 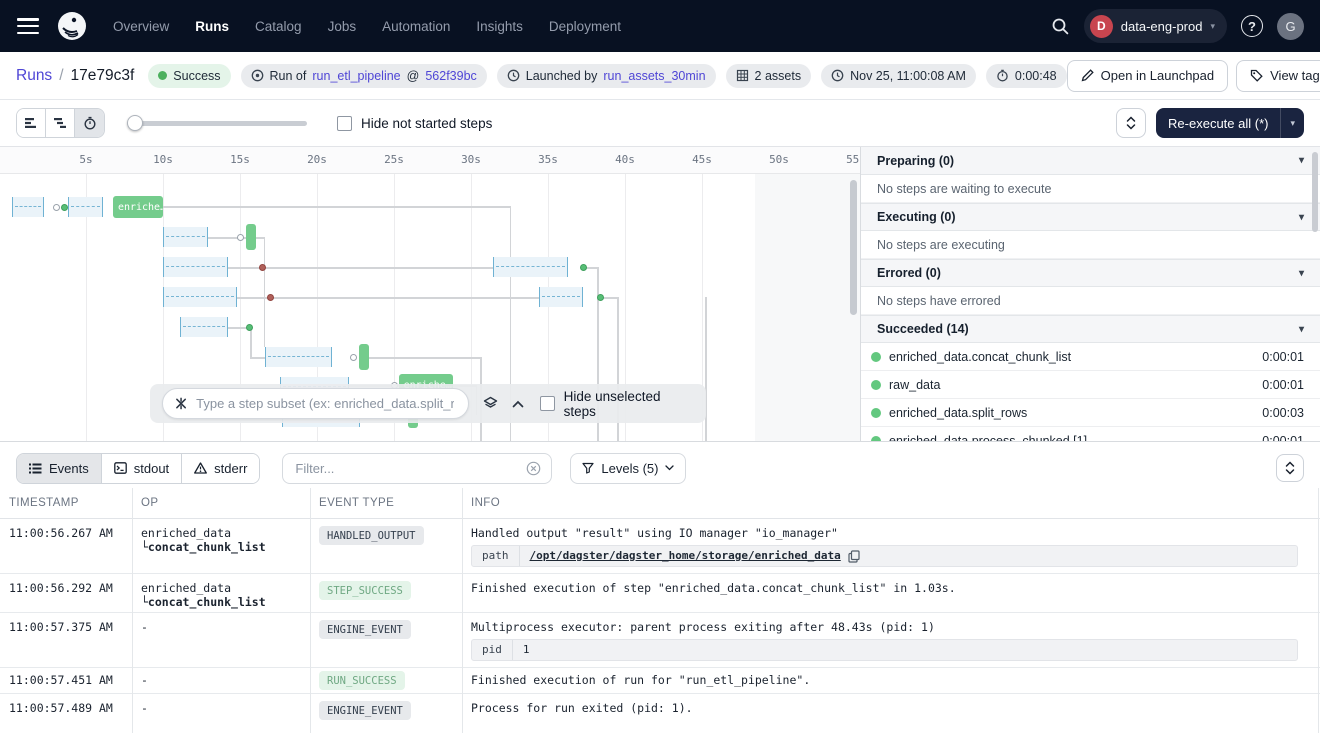 I want to click on search-icon, so click(x=1060, y=26).